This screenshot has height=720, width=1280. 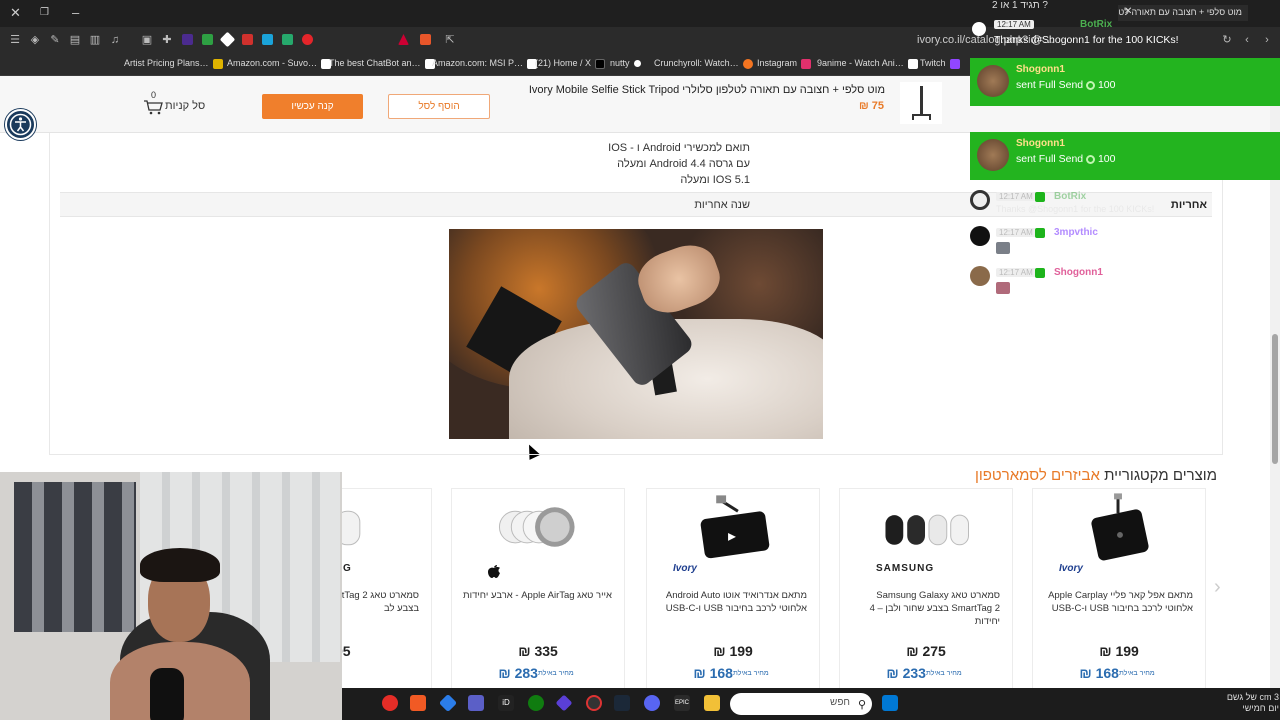 I want to click on discord-icon, so click(x=652, y=703).